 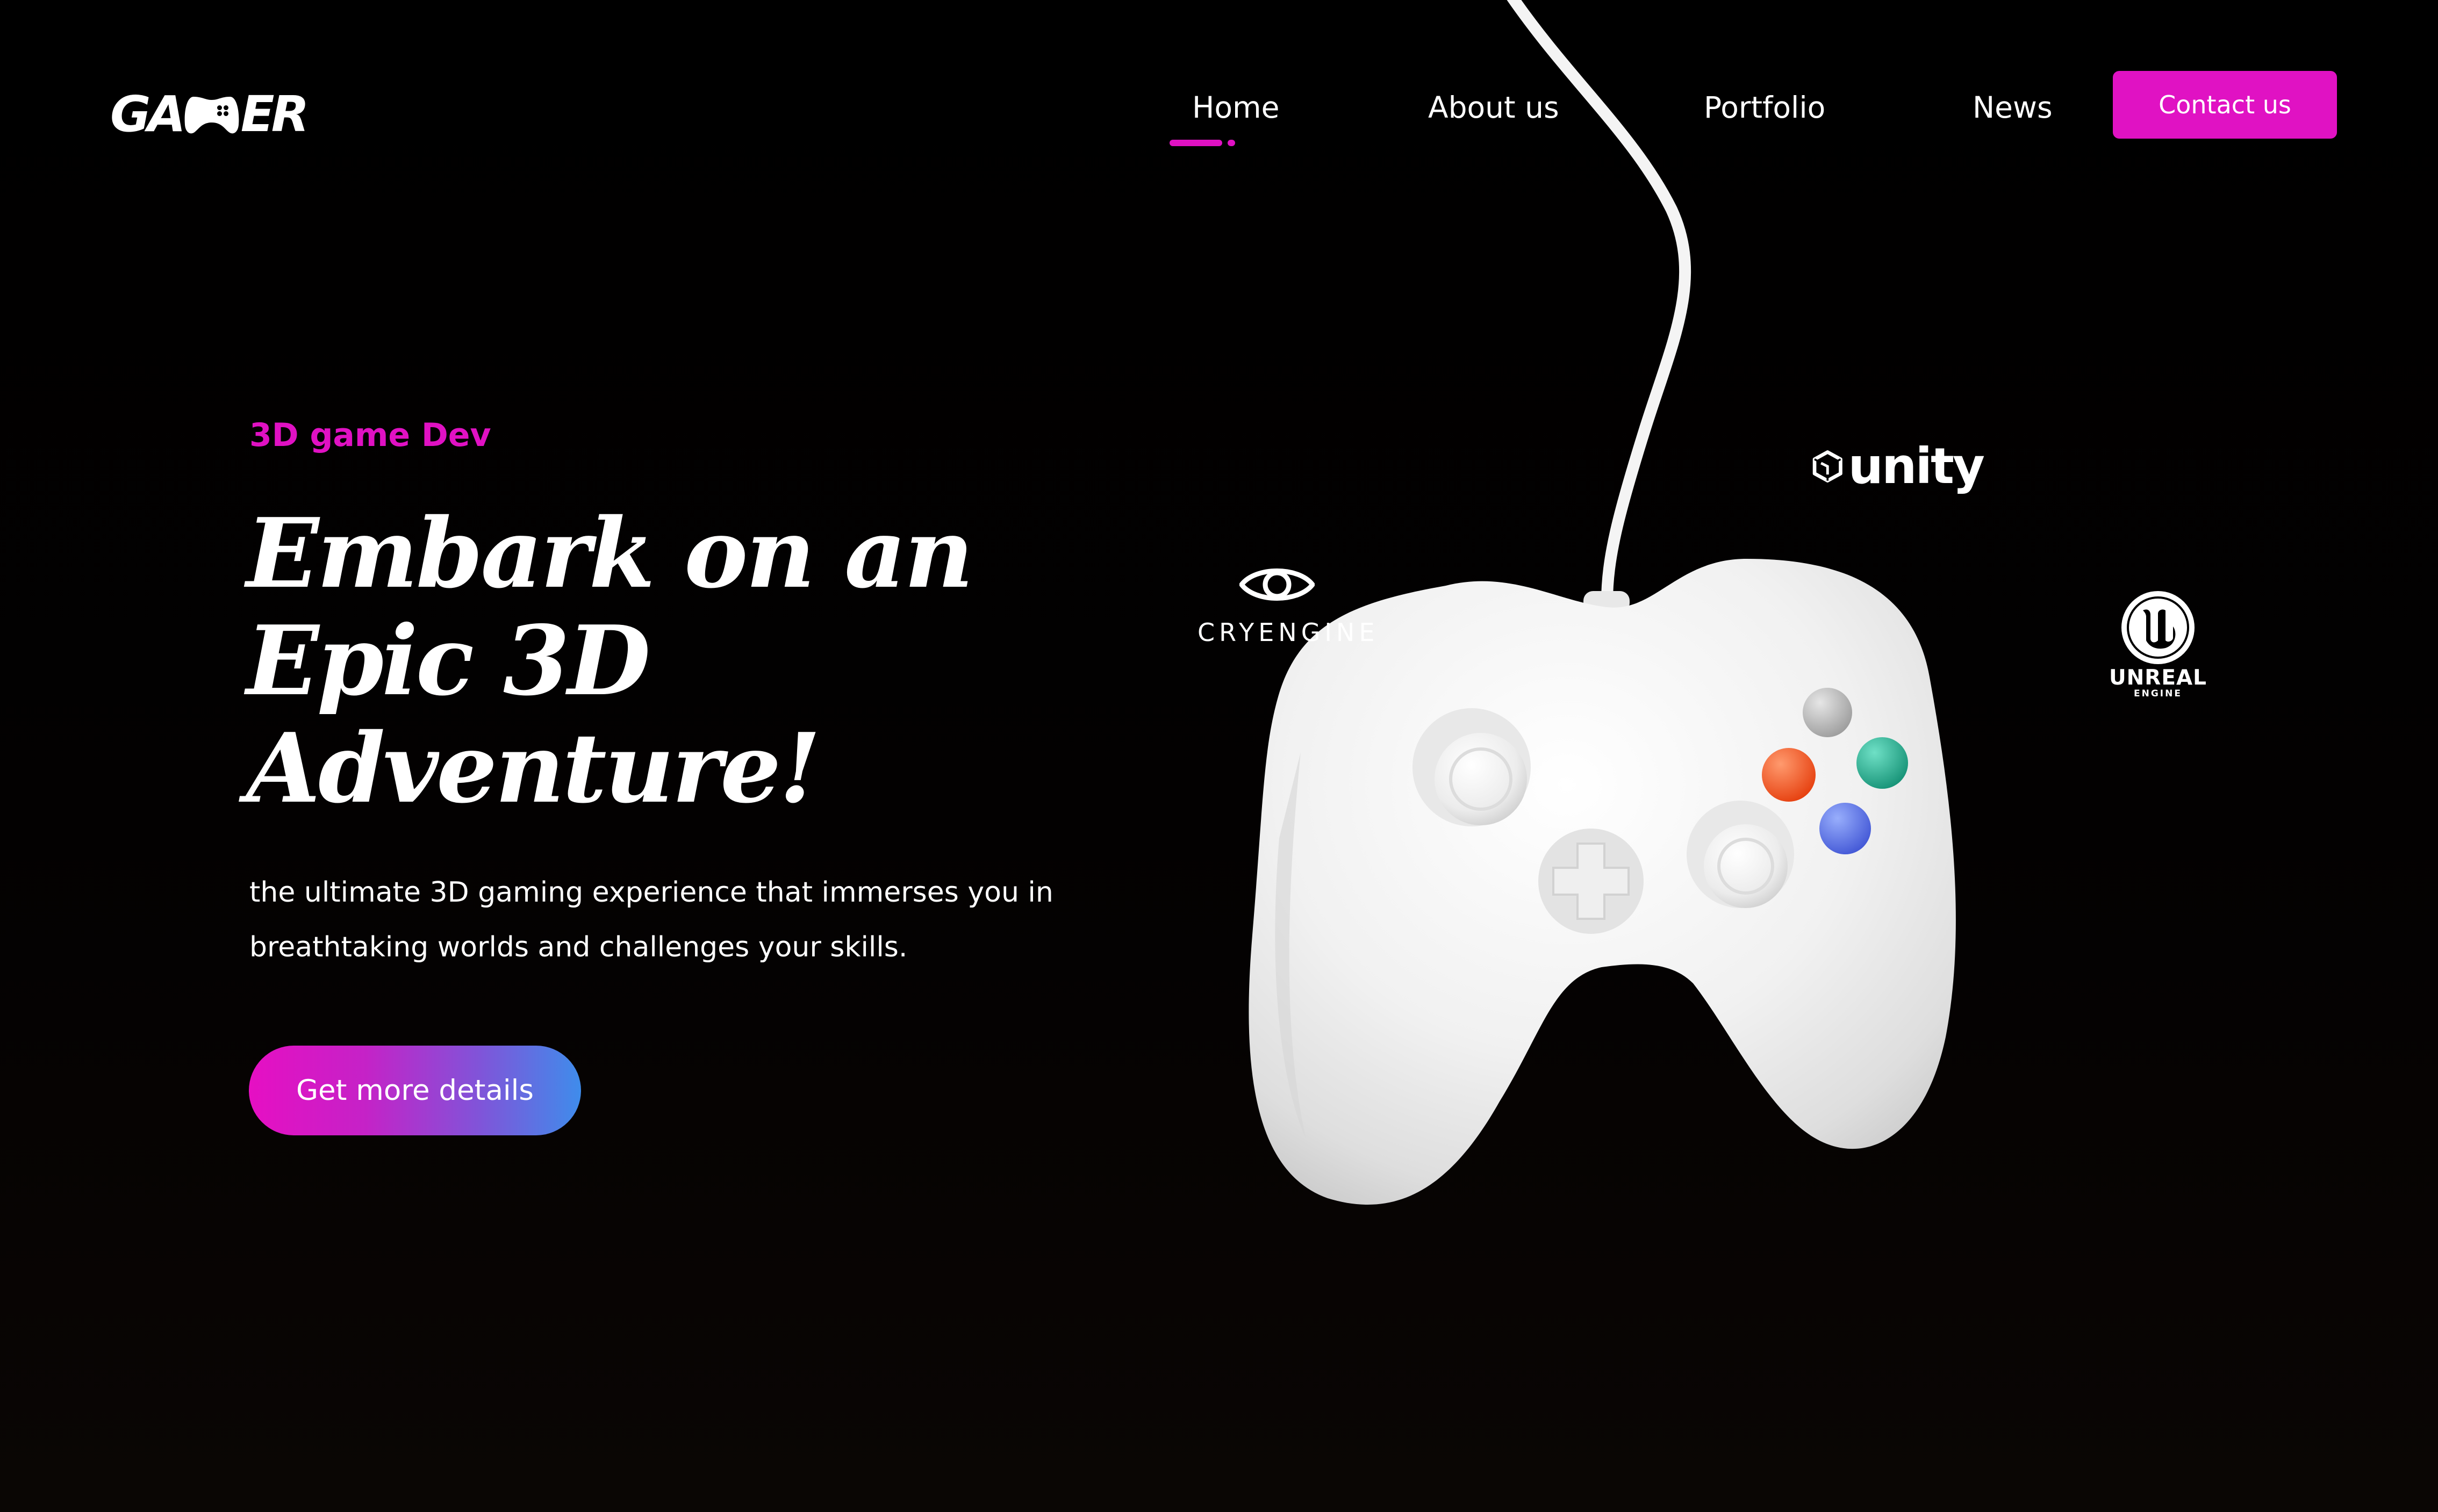 I want to click on left-thumbstick, so click(x=1481, y=779).